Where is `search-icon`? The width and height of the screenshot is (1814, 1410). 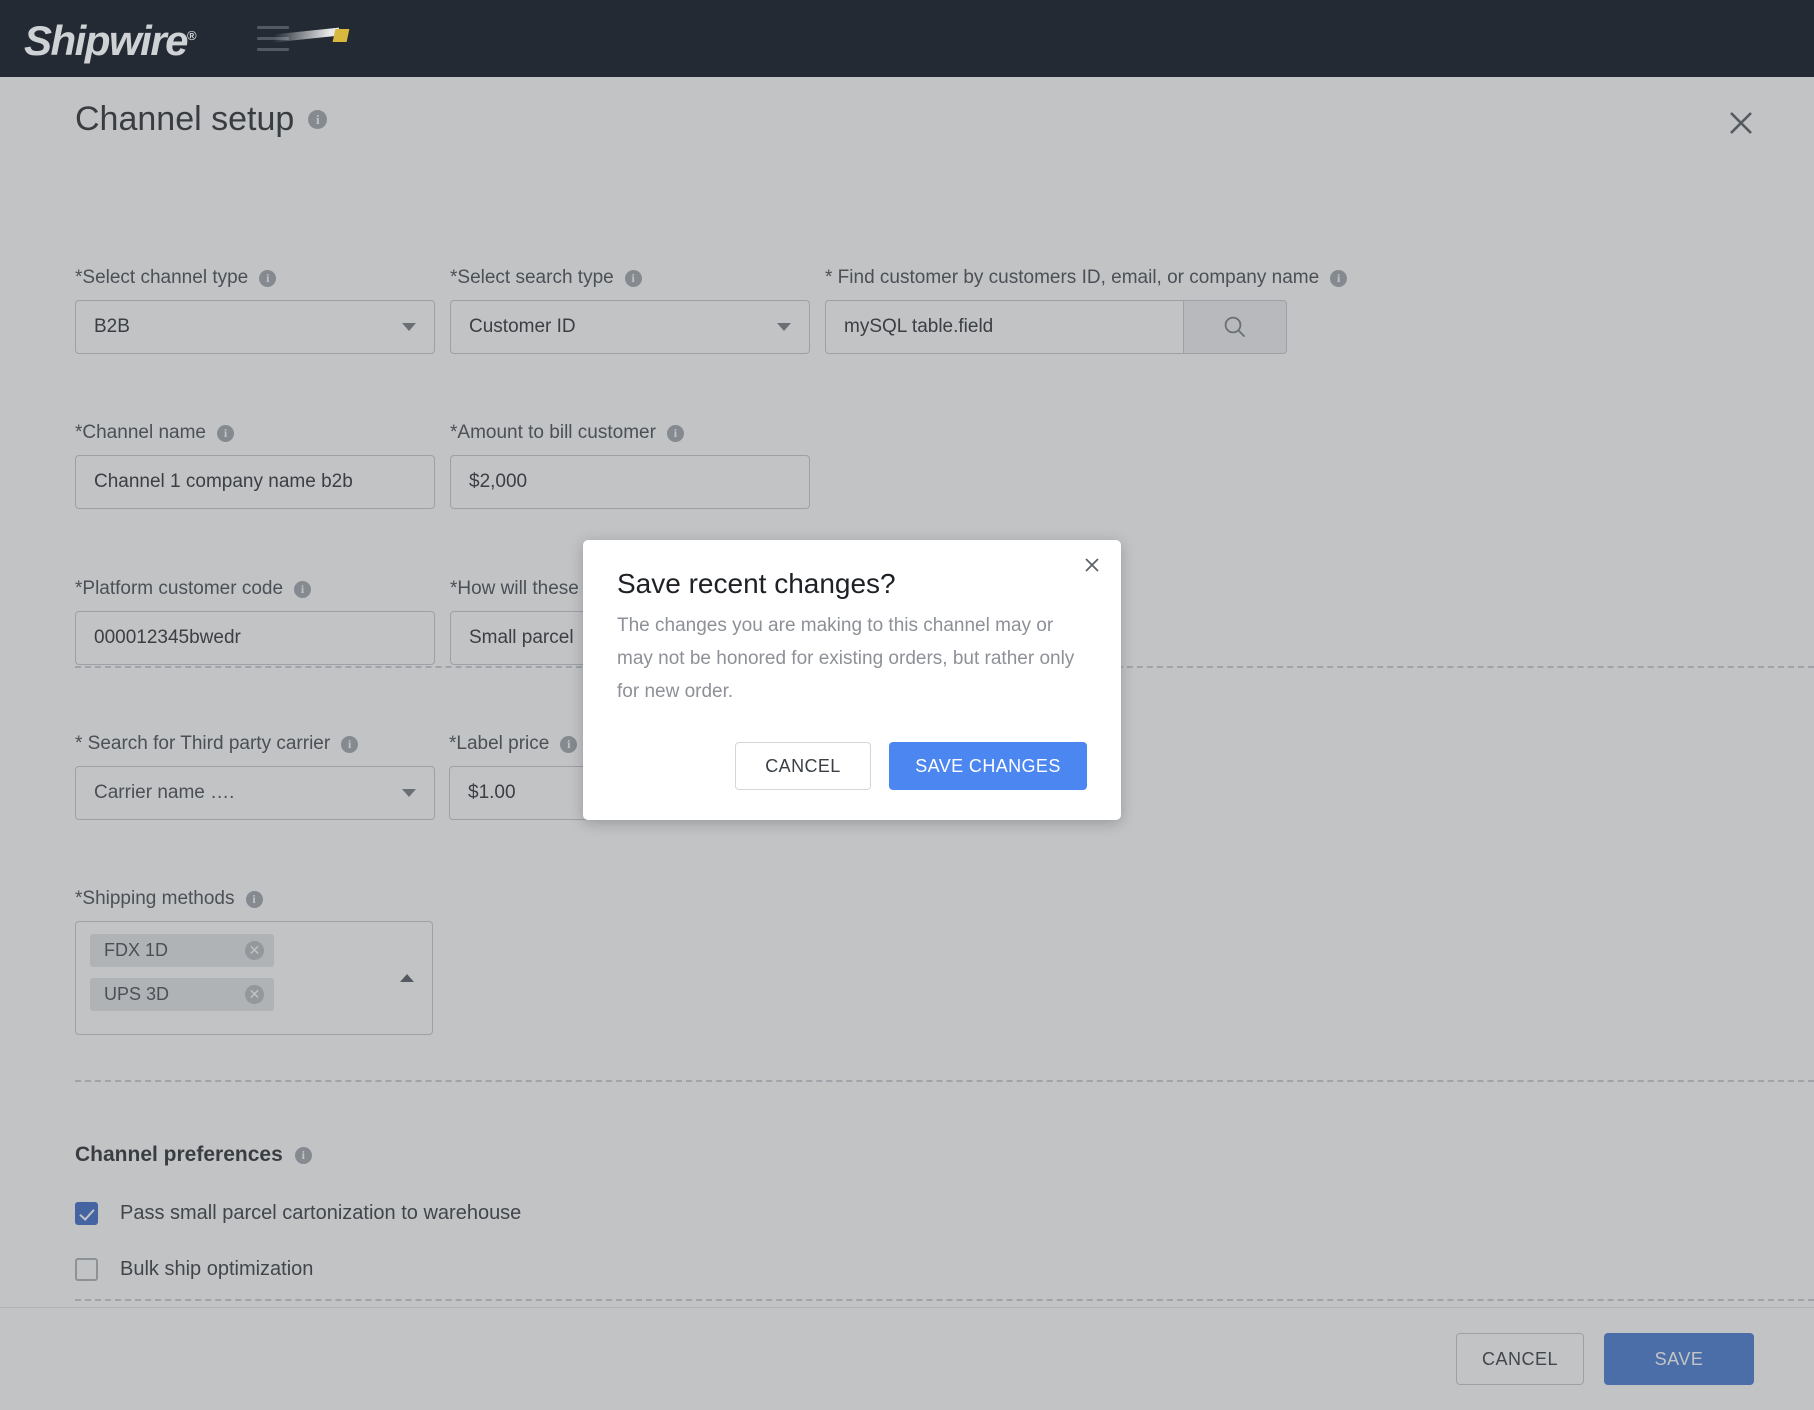 search-icon is located at coordinates (1235, 327).